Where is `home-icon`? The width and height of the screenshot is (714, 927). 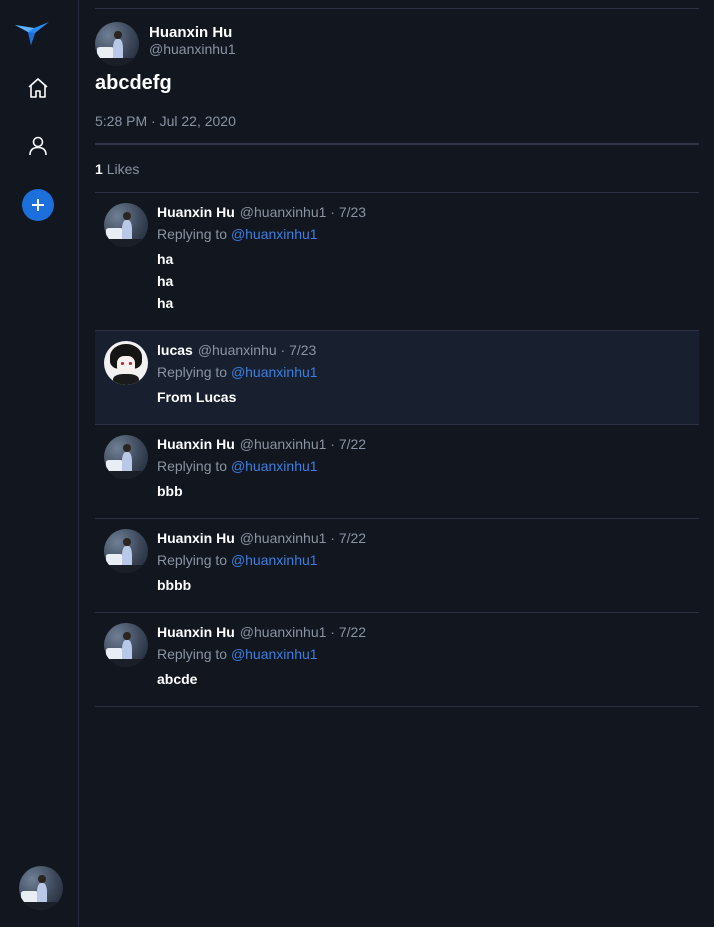
home-icon is located at coordinates (38, 88).